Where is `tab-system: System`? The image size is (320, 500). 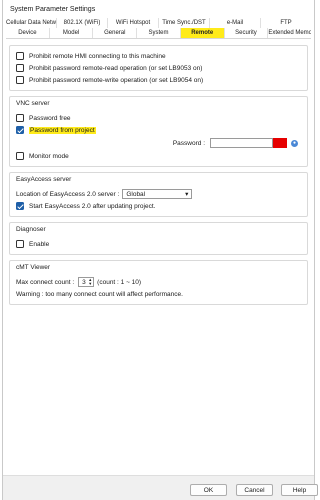
tab-system: System is located at coordinates (158, 33).